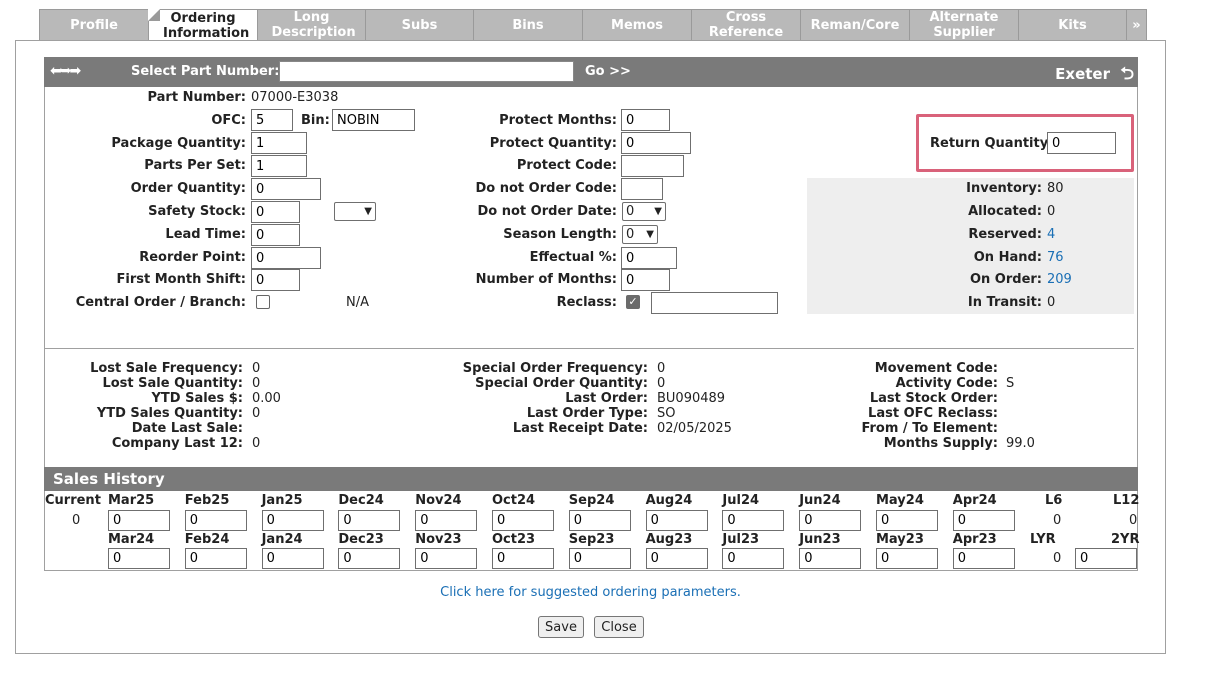 This screenshot has width=1220, height=677. Describe the element at coordinates (619, 627) in the screenshot. I see `close-button: Close` at that location.